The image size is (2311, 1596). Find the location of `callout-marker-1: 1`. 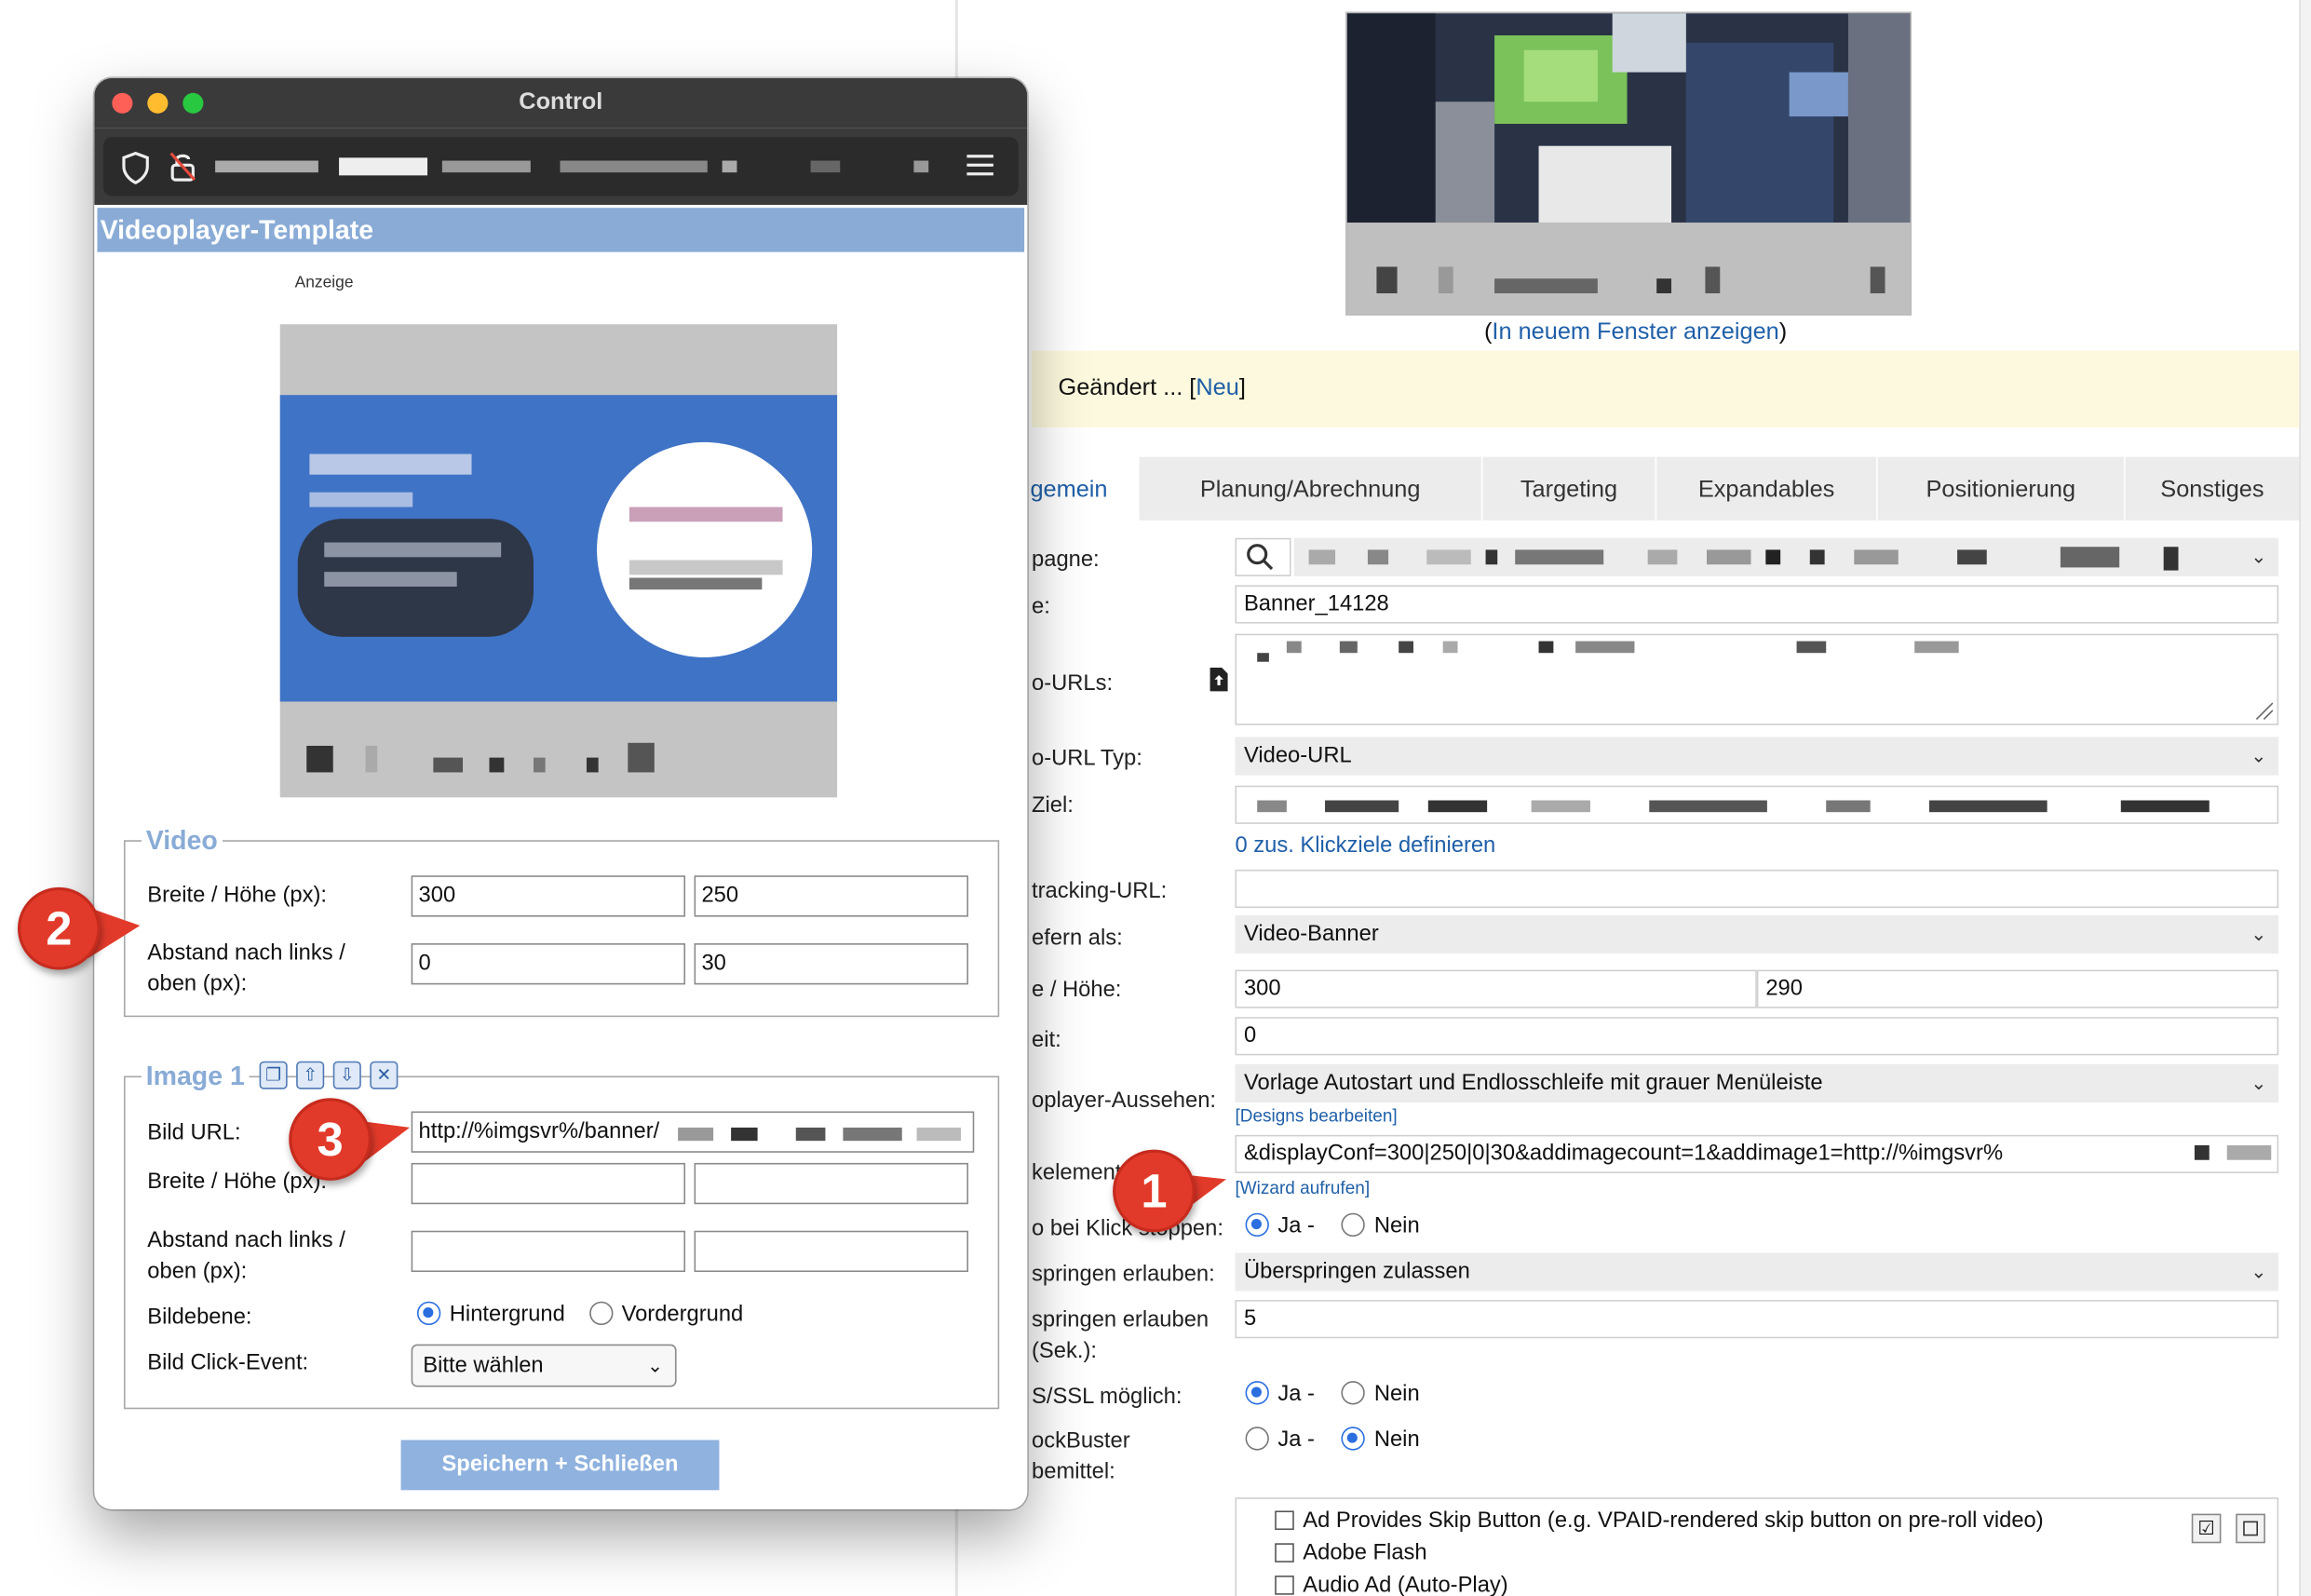

callout-marker-1: 1 is located at coordinates (1154, 1191).